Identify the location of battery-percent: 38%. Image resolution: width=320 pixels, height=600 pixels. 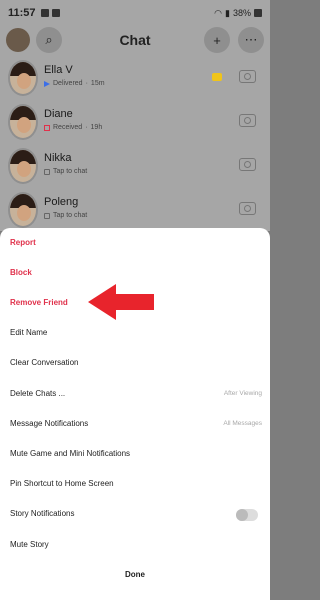
(241, 13).